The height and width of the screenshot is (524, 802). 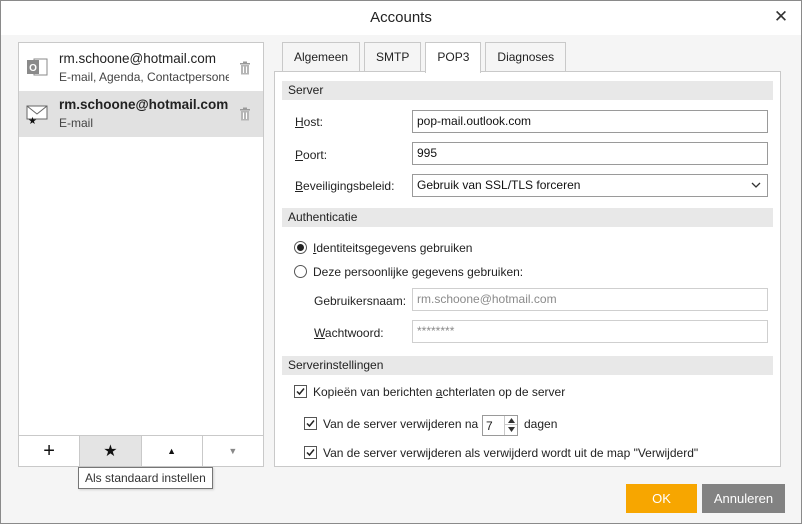 I want to click on host-label: Host:, so click(x=309, y=122).